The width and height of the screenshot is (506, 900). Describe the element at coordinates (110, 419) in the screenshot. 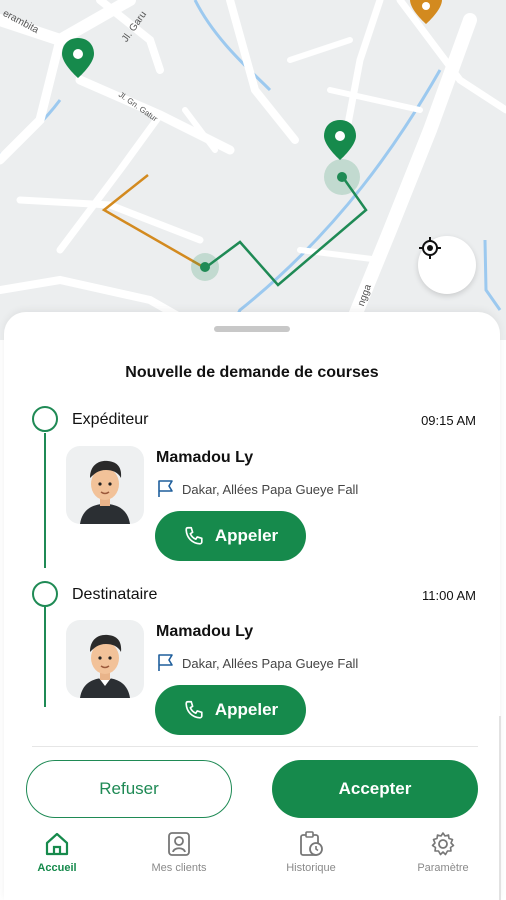

I see `step-label-sender: Expéditeur` at that location.